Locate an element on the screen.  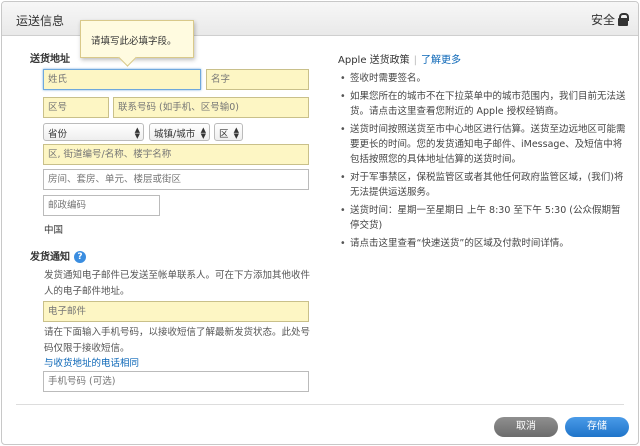
policy-item: 签收时需要签名。 is located at coordinates (483, 78).